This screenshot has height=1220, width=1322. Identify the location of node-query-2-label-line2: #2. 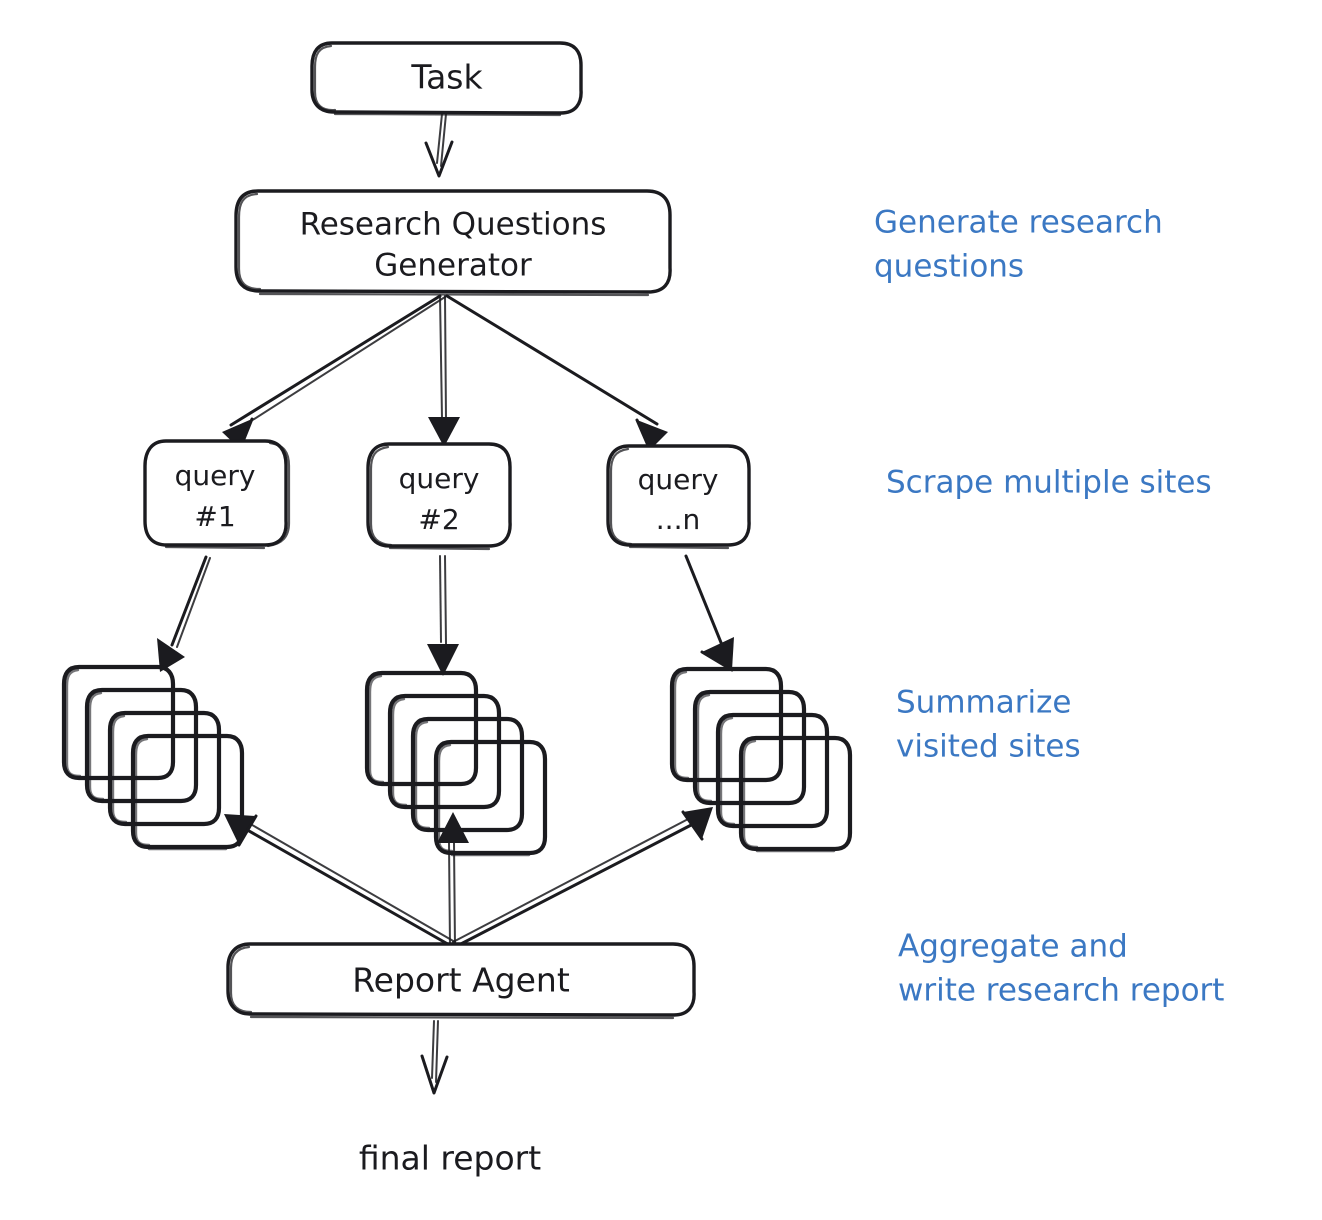
(438, 519).